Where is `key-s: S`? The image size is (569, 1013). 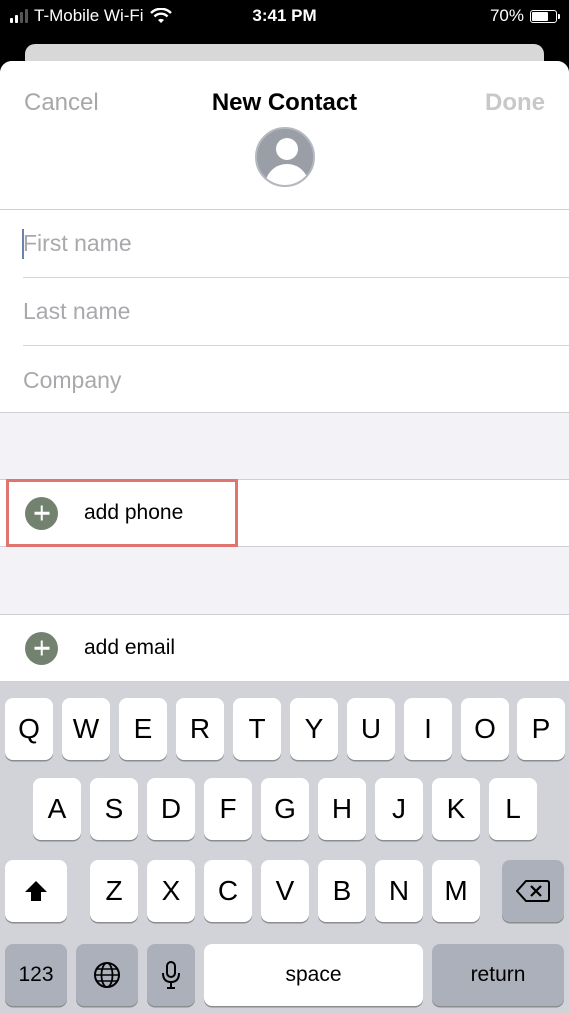
key-s: S is located at coordinates (114, 809).